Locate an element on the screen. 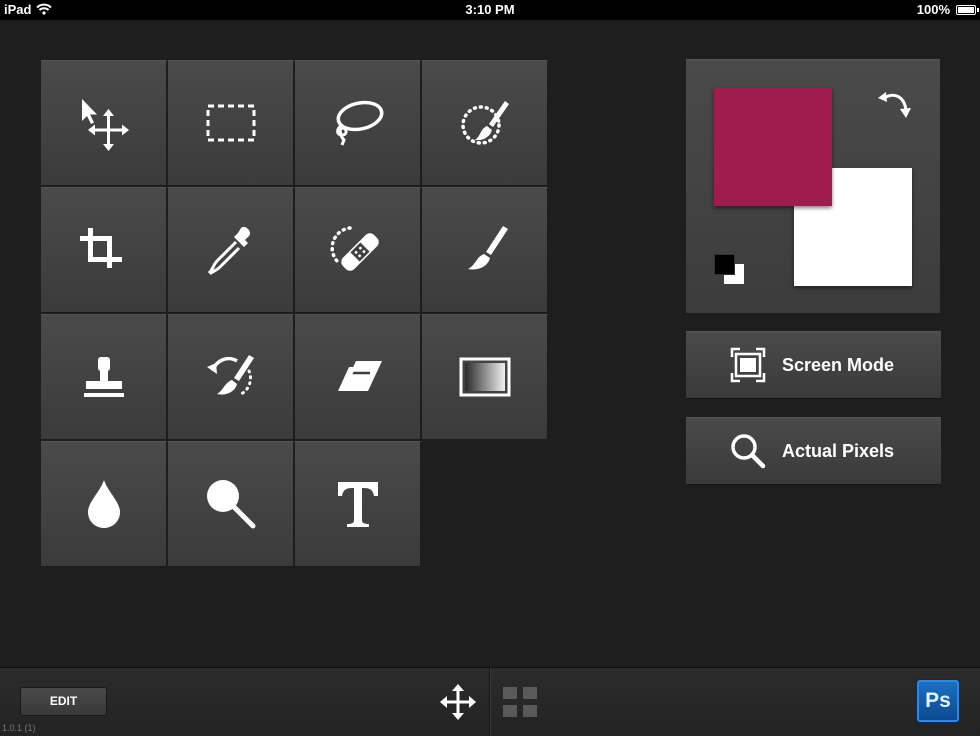 The height and width of the screenshot is (736, 980). eyedropper-tool is located at coordinates (231, 250).